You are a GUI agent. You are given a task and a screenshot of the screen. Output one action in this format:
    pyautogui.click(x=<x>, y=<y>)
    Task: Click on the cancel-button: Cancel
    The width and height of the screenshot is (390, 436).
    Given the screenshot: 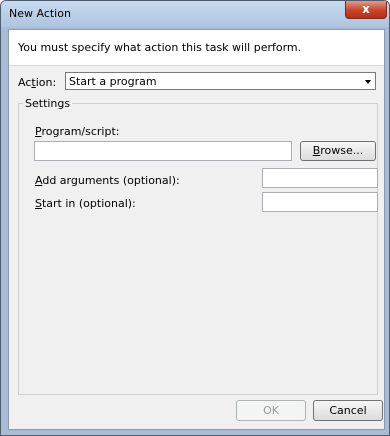 What is the action you would take?
    pyautogui.click(x=348, y=410)
    